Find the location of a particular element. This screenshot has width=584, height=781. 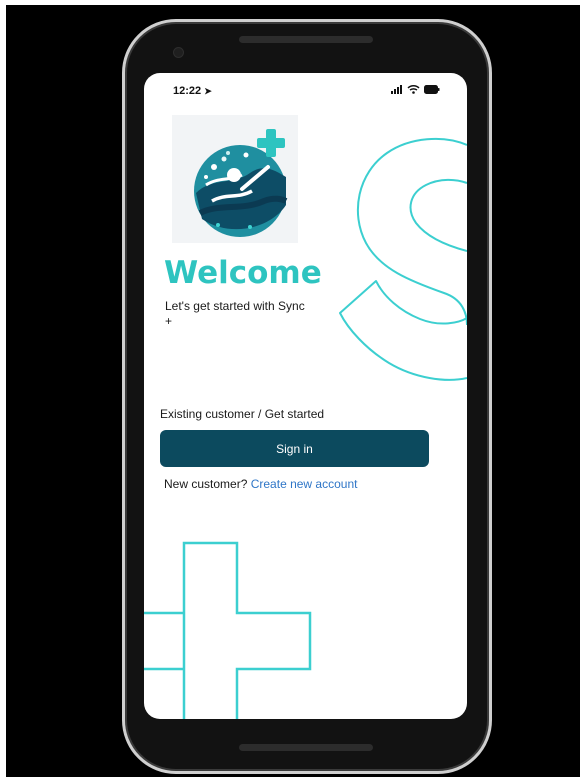

status-time: 12:22 ➤ is located at coordinates (192, 91).